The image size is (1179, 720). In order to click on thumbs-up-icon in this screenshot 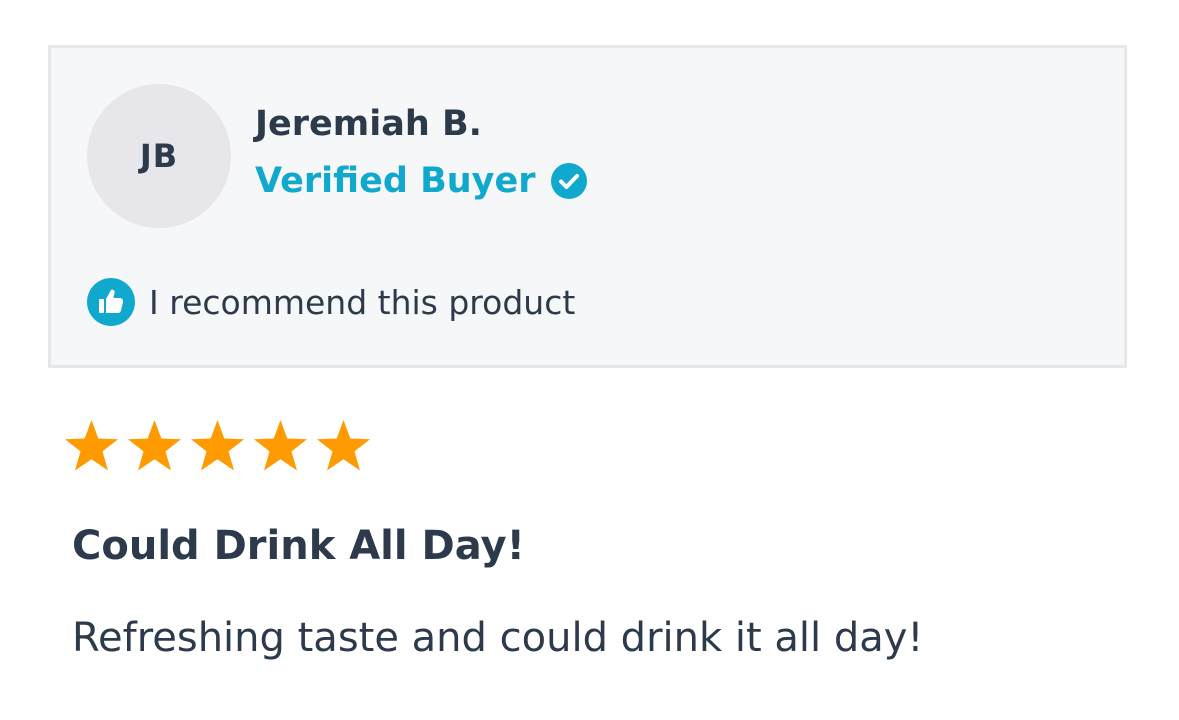, I will do `click(111, 302)`.